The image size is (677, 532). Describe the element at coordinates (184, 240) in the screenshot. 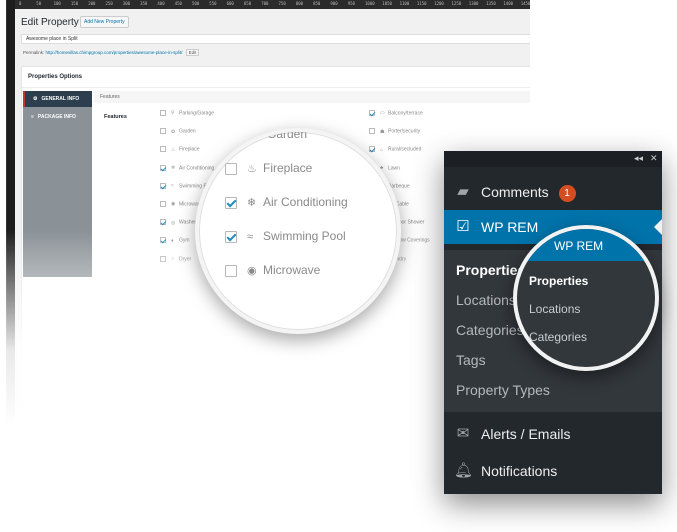

I see `feature-label: Gym` at that location.